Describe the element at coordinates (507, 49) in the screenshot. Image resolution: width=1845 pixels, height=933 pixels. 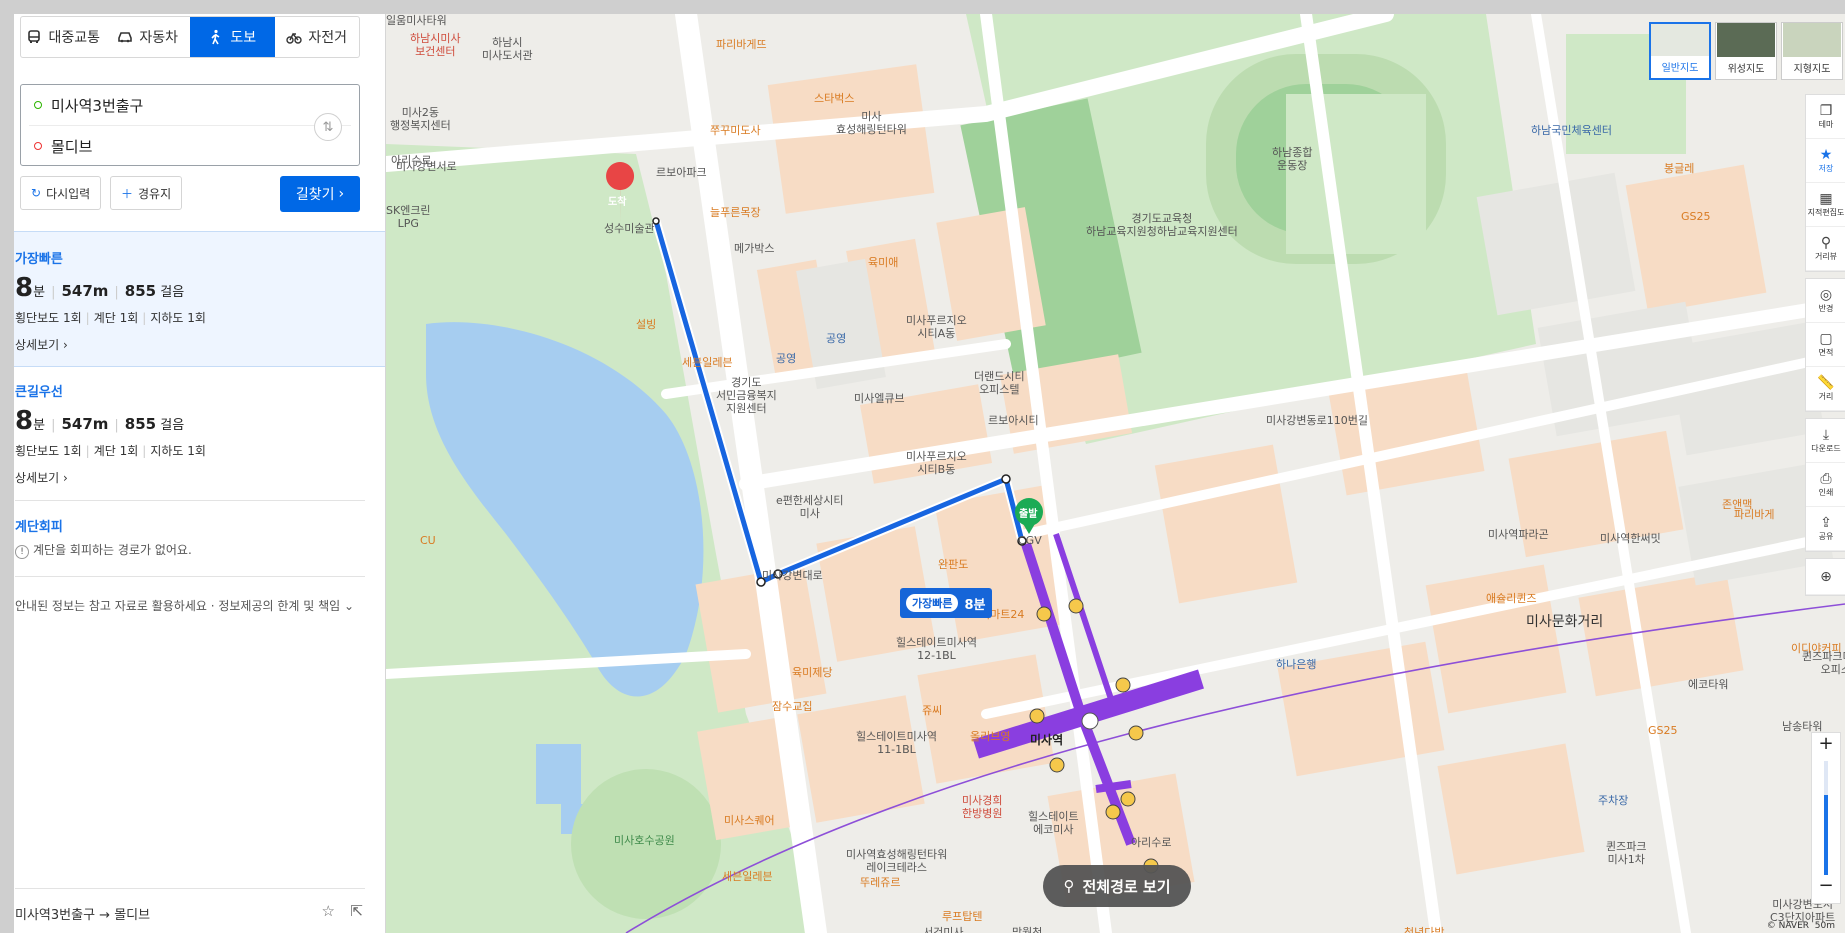
I see `map-place-label: 하남시 미사도서관` at that location.